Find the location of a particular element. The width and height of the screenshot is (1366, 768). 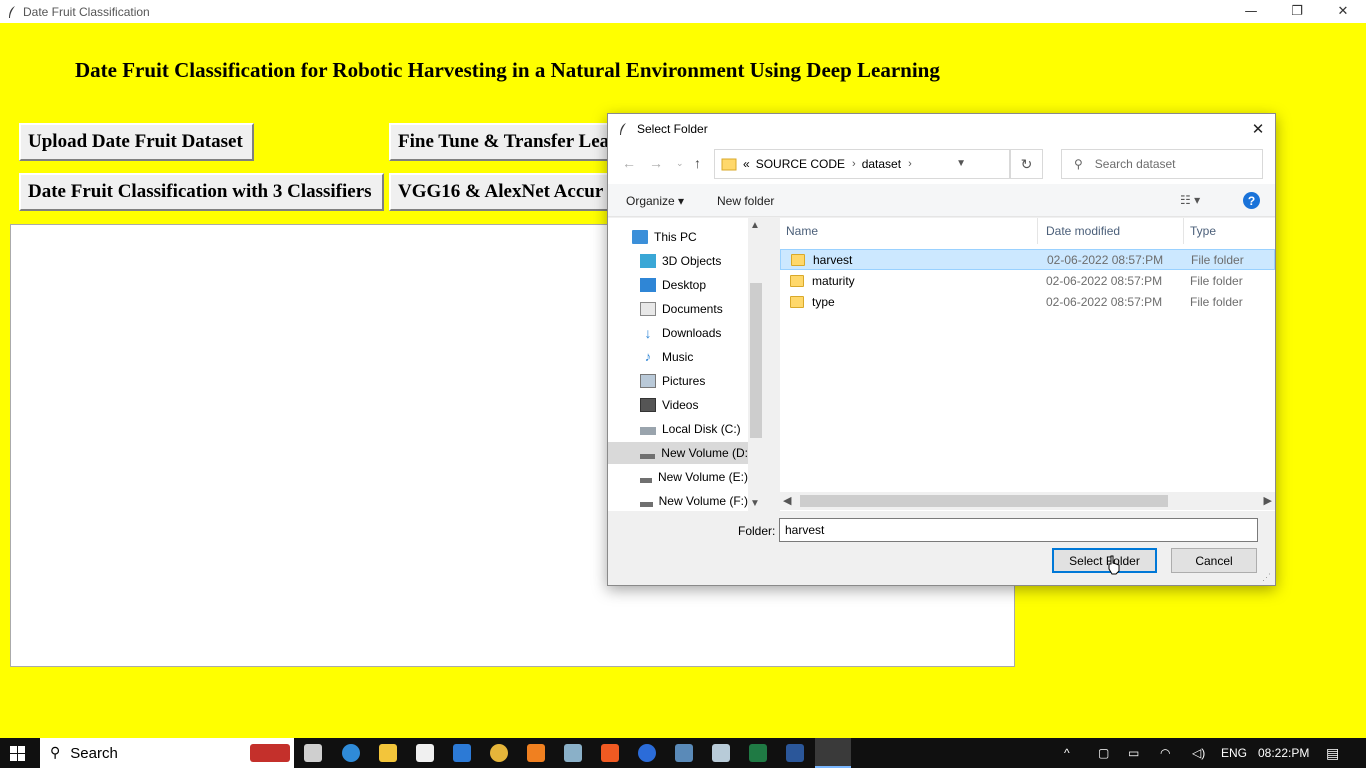

refresh-icon: ↻ is located at coordinates (1026, 164).